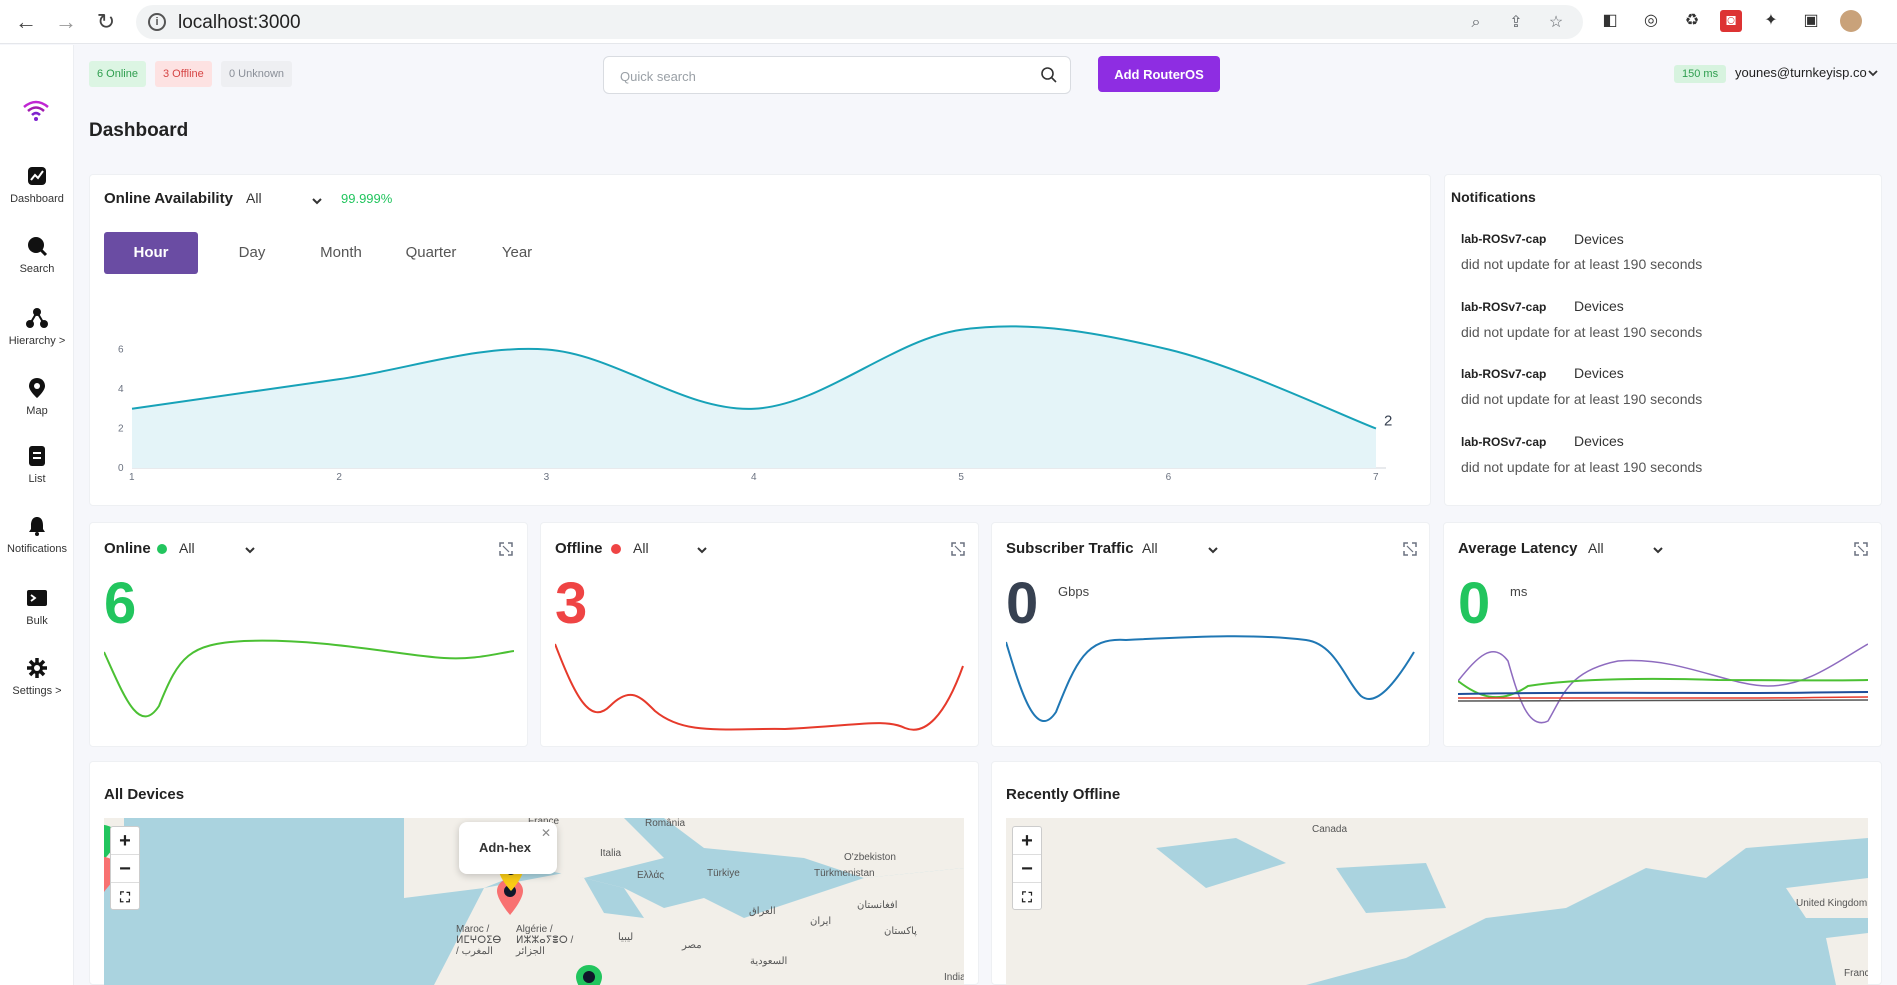 Image resolution: width=1897 pixels, height=985 pixels. I want to click on quick-search, so click(837, 75).